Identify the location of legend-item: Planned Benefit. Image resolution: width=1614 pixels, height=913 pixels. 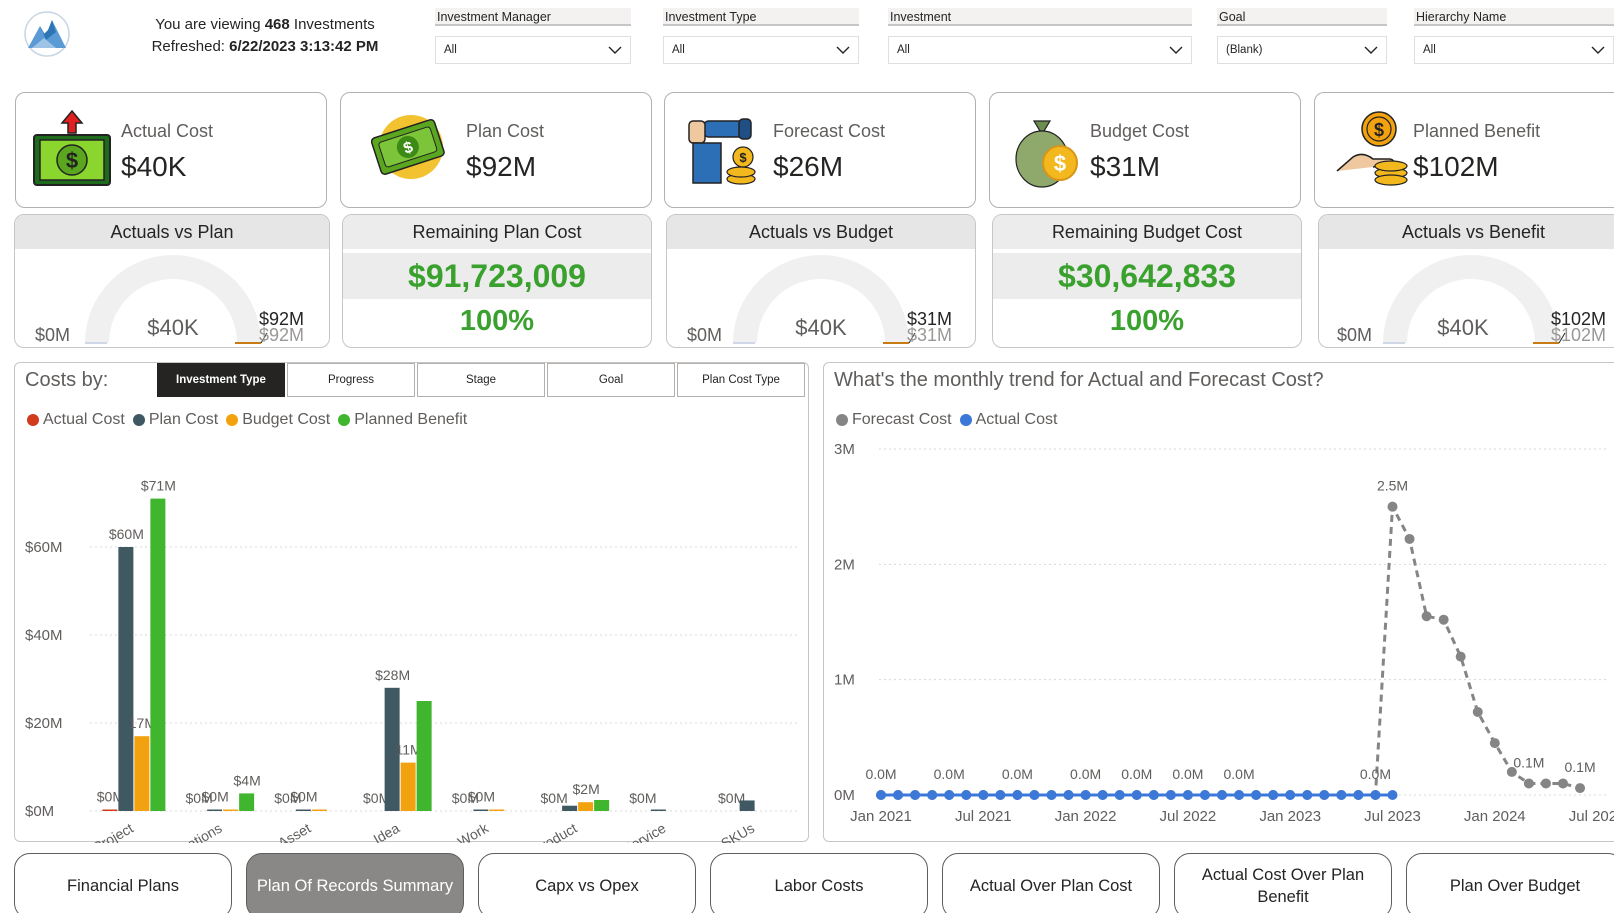
(402, 420).